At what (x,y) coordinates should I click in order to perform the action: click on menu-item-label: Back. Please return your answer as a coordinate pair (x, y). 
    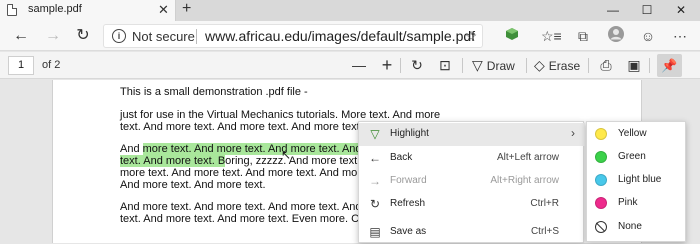
    Looking at the image, I should click on (401, 157).